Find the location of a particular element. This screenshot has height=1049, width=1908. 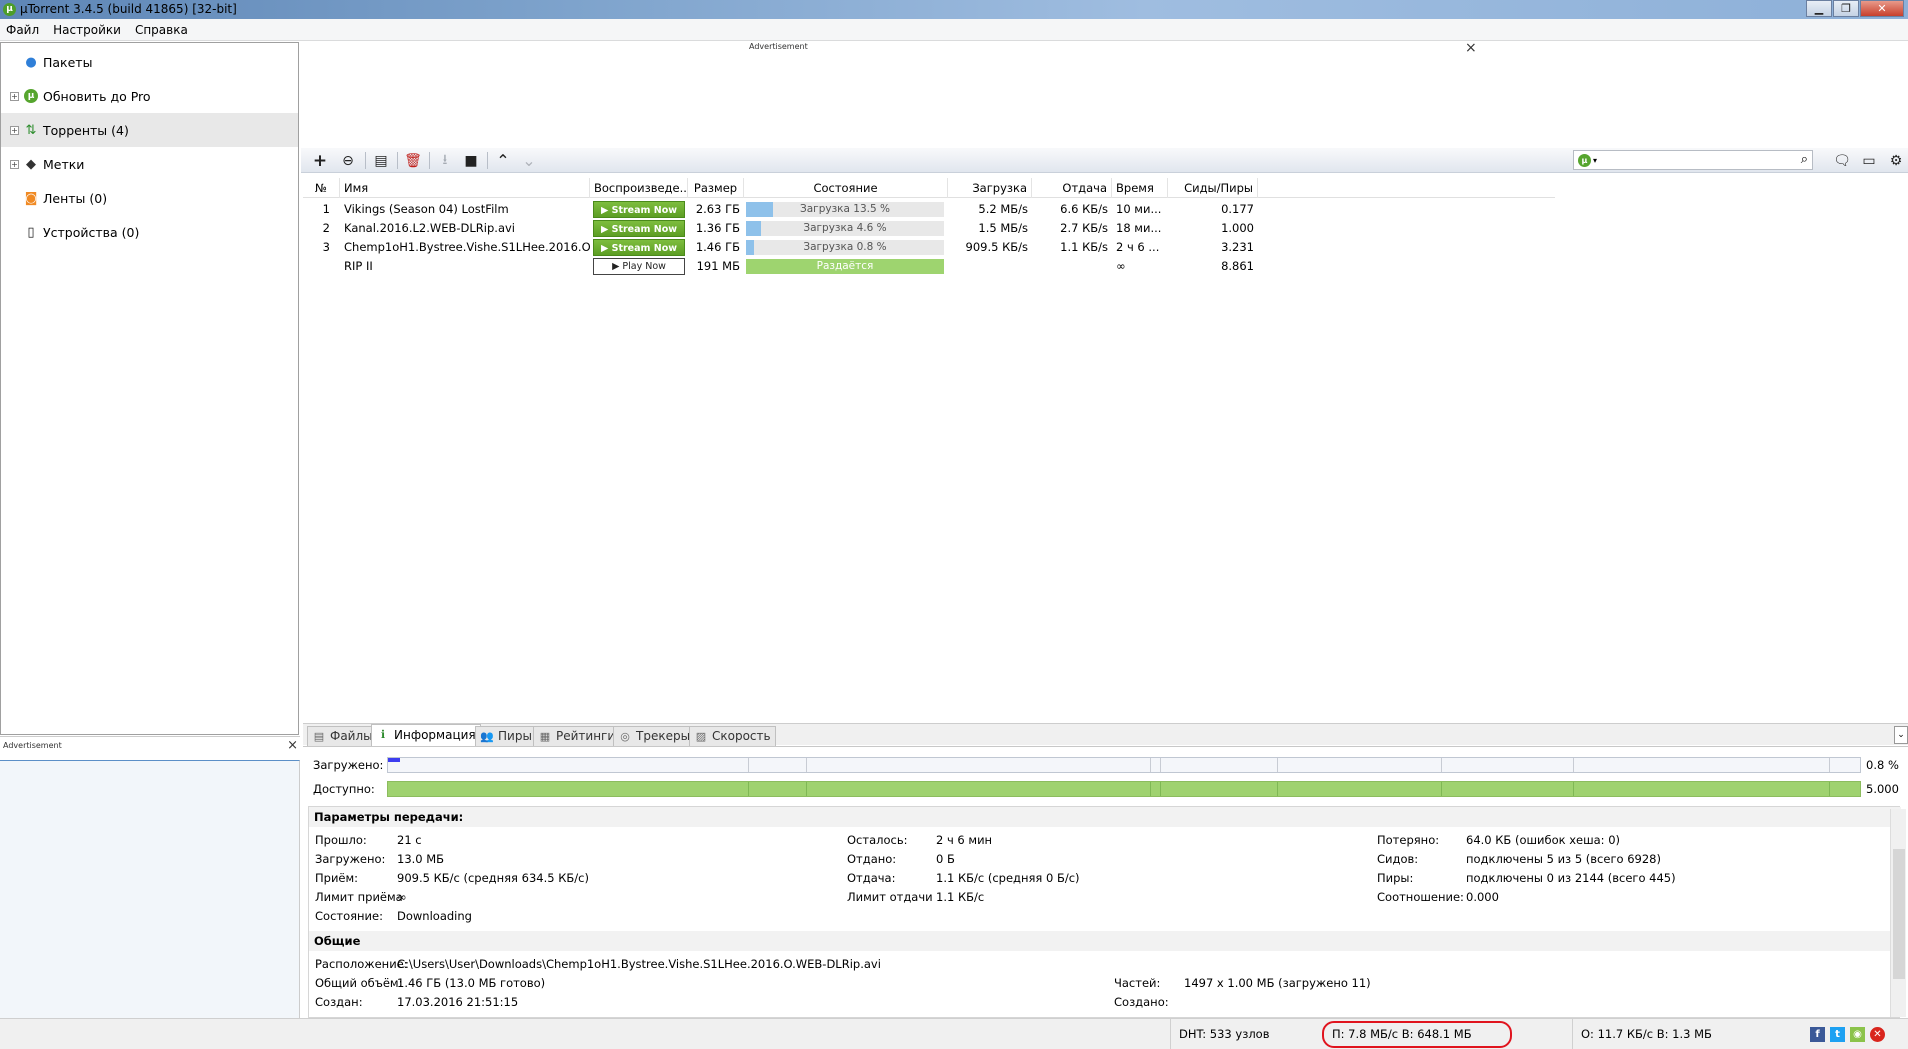

sidebar-item-devices: ▯ Устройства (0) is located at coordinates (149, 232).